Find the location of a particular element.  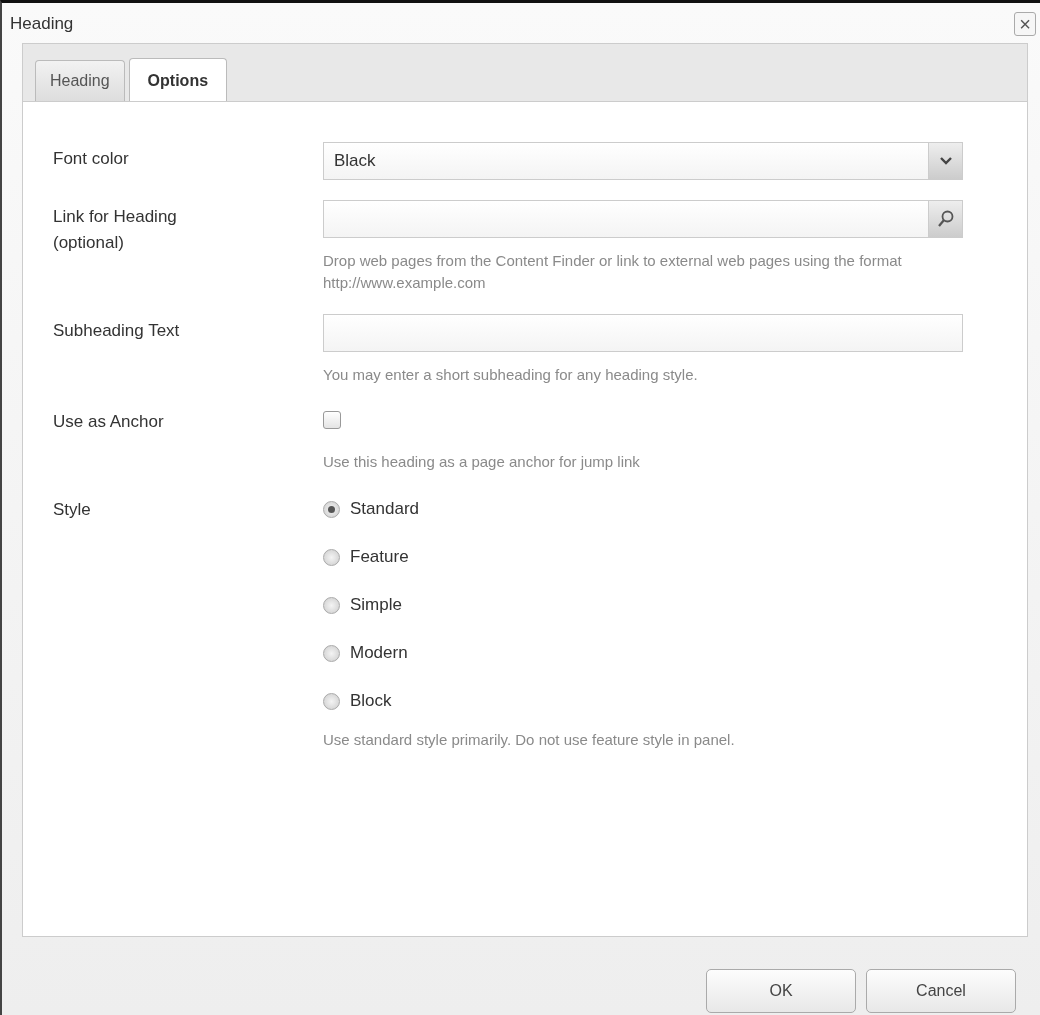

field-label: Subheading Text is located at coordinates (117, 330).